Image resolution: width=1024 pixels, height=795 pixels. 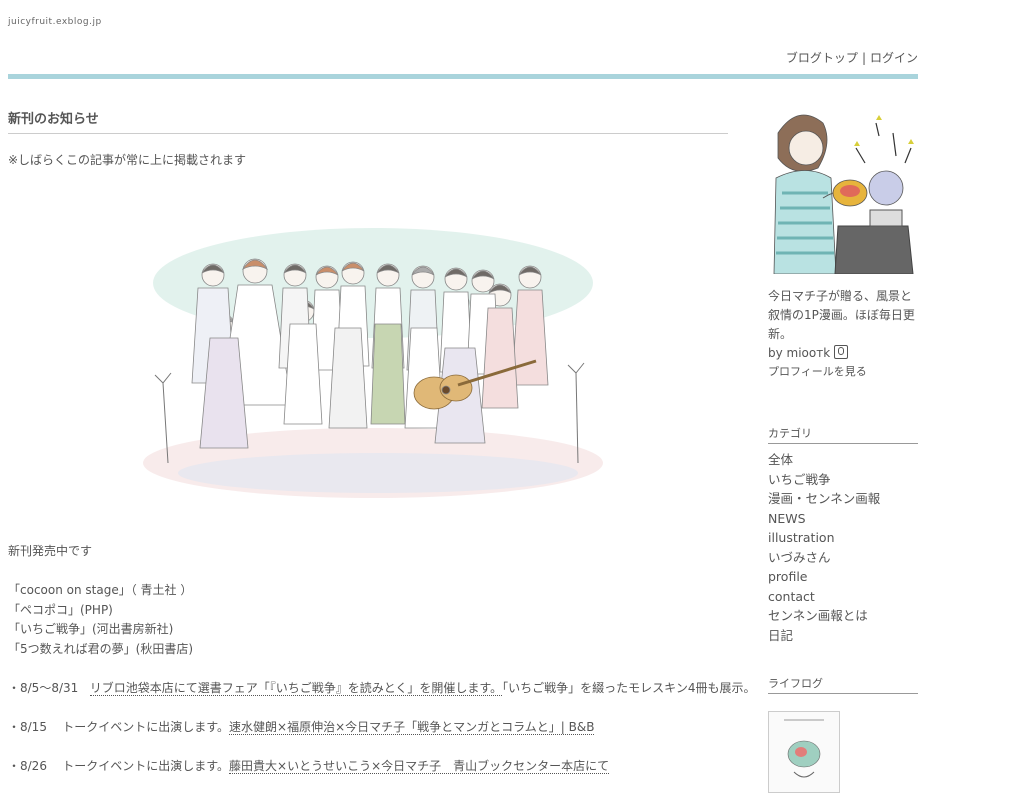 What do you see at coordinates (799, 557) in the screenshot?
I see `category-item: いづみさん` at bounding box center [799, 557].